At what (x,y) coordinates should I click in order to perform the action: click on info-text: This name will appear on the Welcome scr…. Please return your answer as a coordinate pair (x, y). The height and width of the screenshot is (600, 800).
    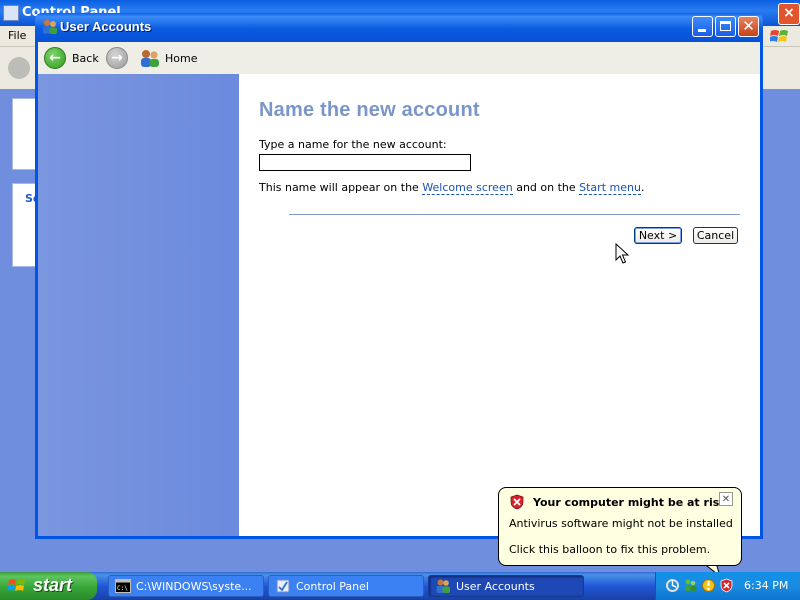
    Looking at the image, I should click on (452, 188).